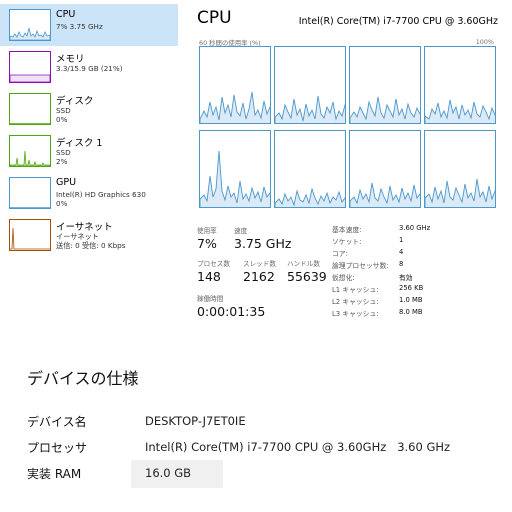  Describe the element at coordinates (347, 230) in the screenshot. I see `spec-label-base-speed: 基本速度:` at that location.